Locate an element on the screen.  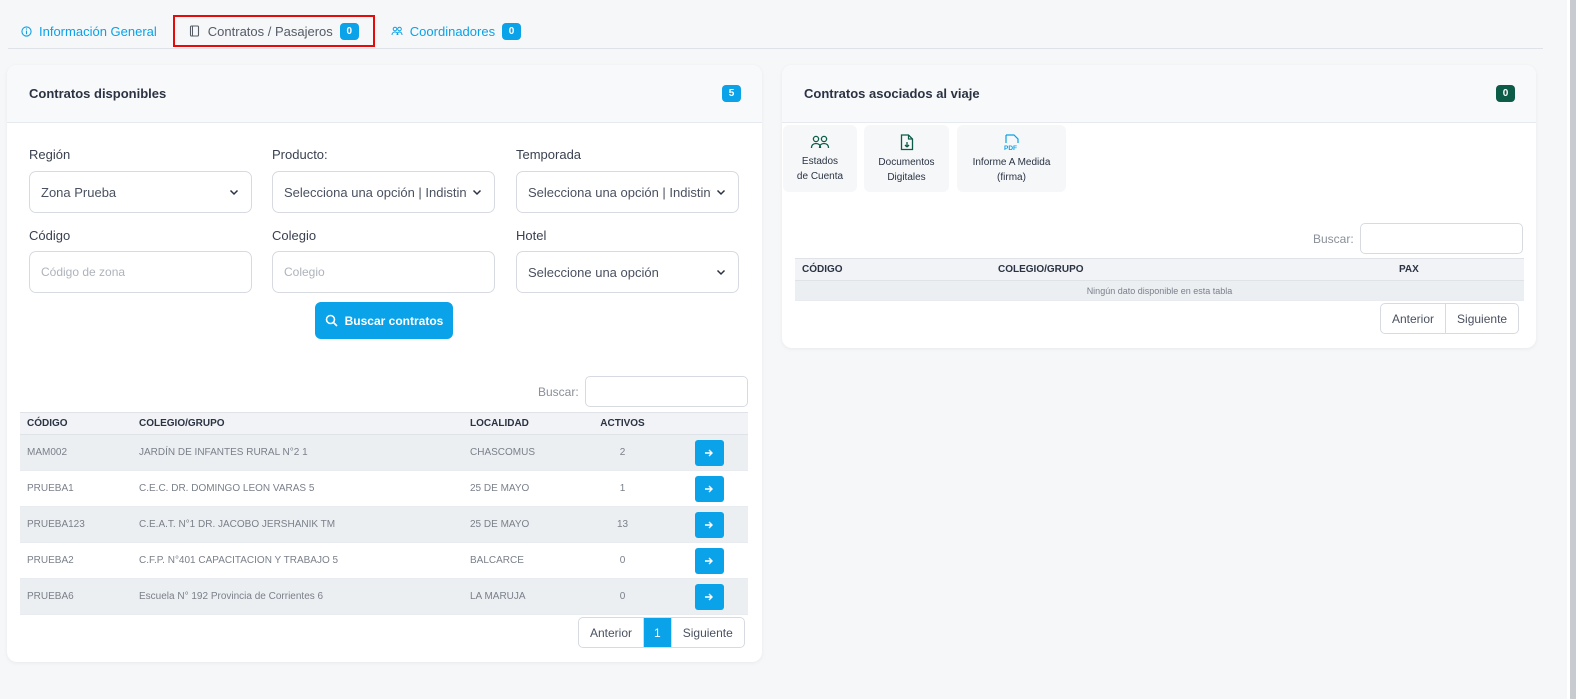
region-value: Zona Prueba is located at coordinates (79, 192).